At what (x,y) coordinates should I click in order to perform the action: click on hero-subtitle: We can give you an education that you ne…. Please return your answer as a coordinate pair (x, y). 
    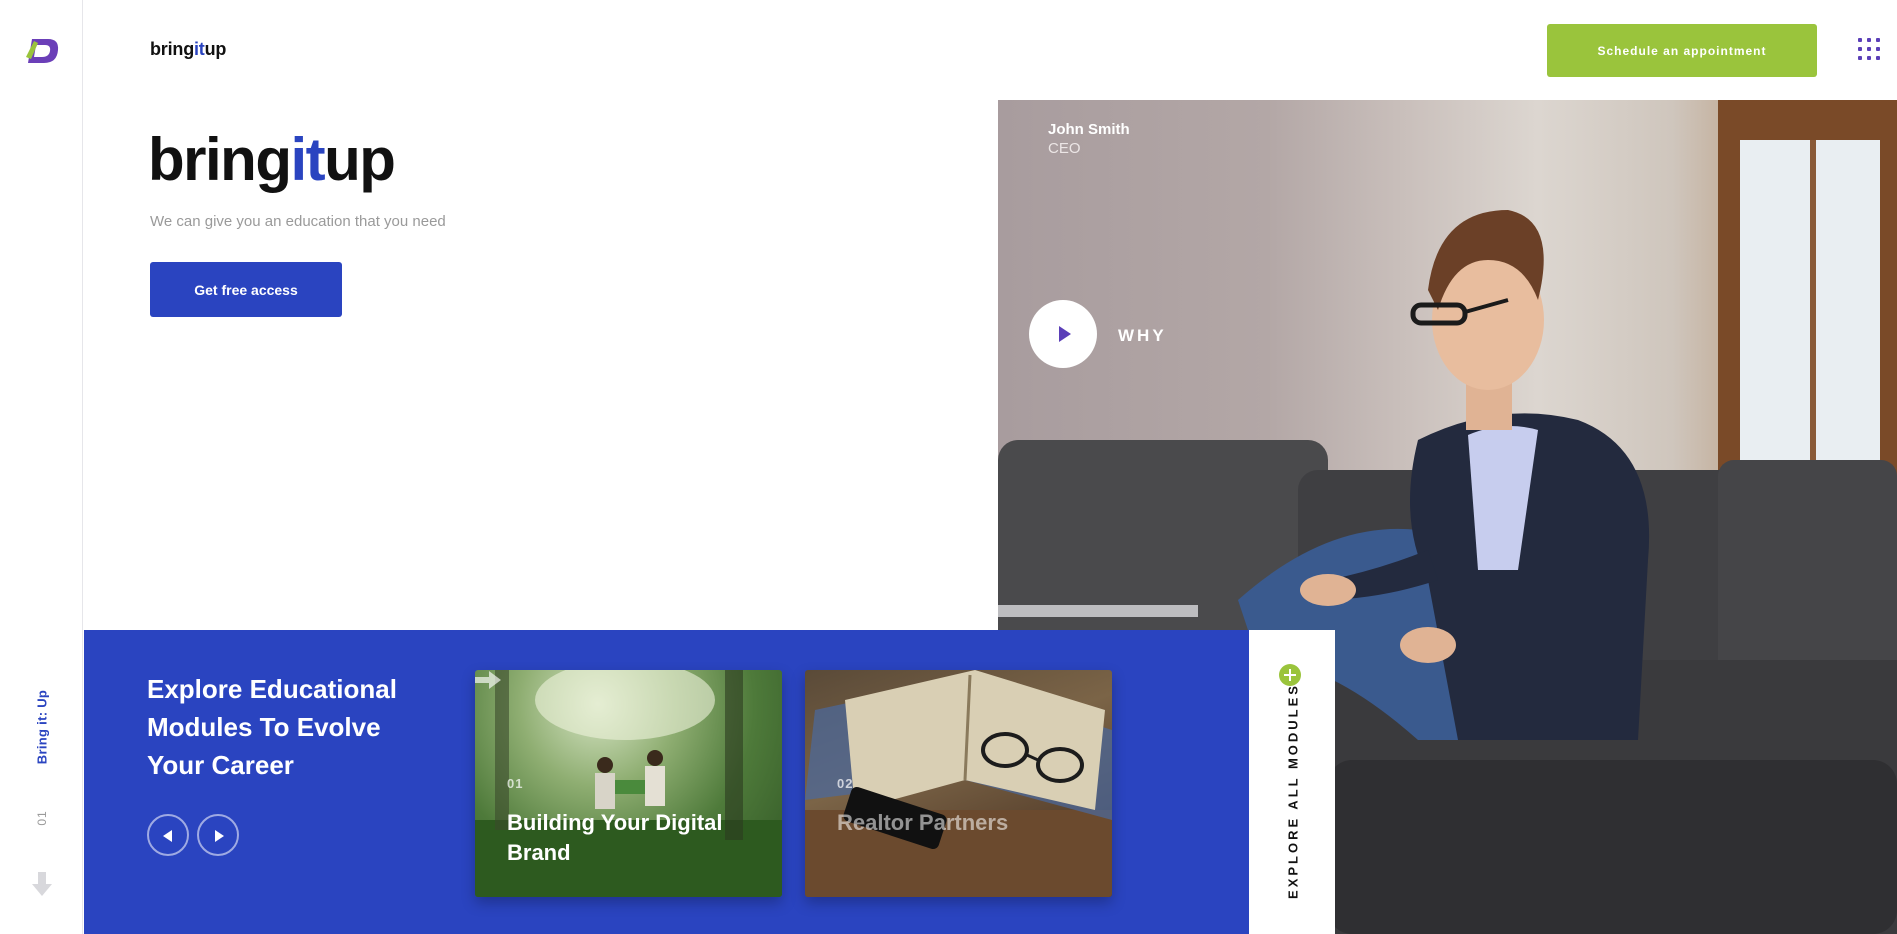
    Looking at the image, I should click on (298, 221).